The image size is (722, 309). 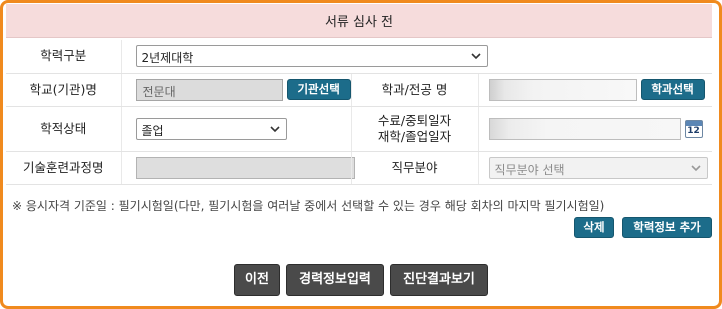 I want to click on select-major-button: 학과선택, so click(x=672, y=89).